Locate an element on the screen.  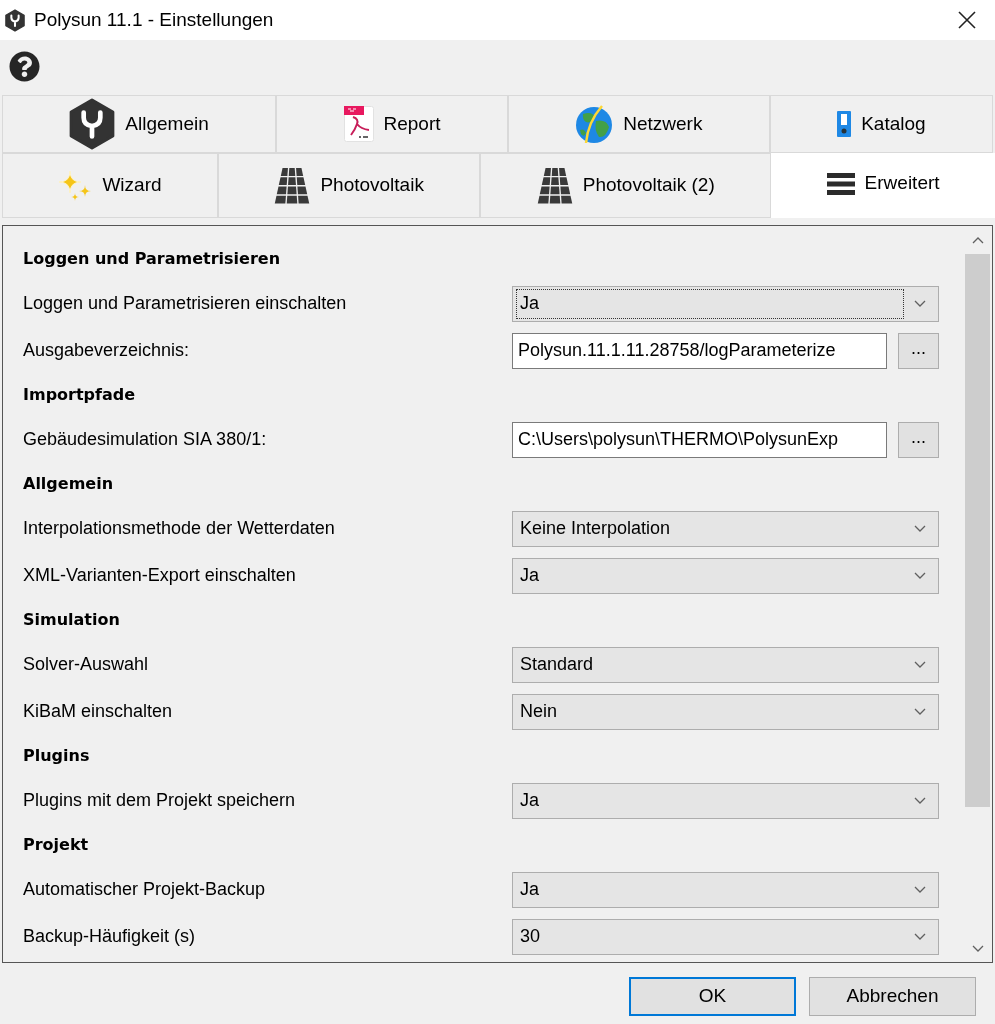
scrollbar-thumb is located at coordinates (977, 530).